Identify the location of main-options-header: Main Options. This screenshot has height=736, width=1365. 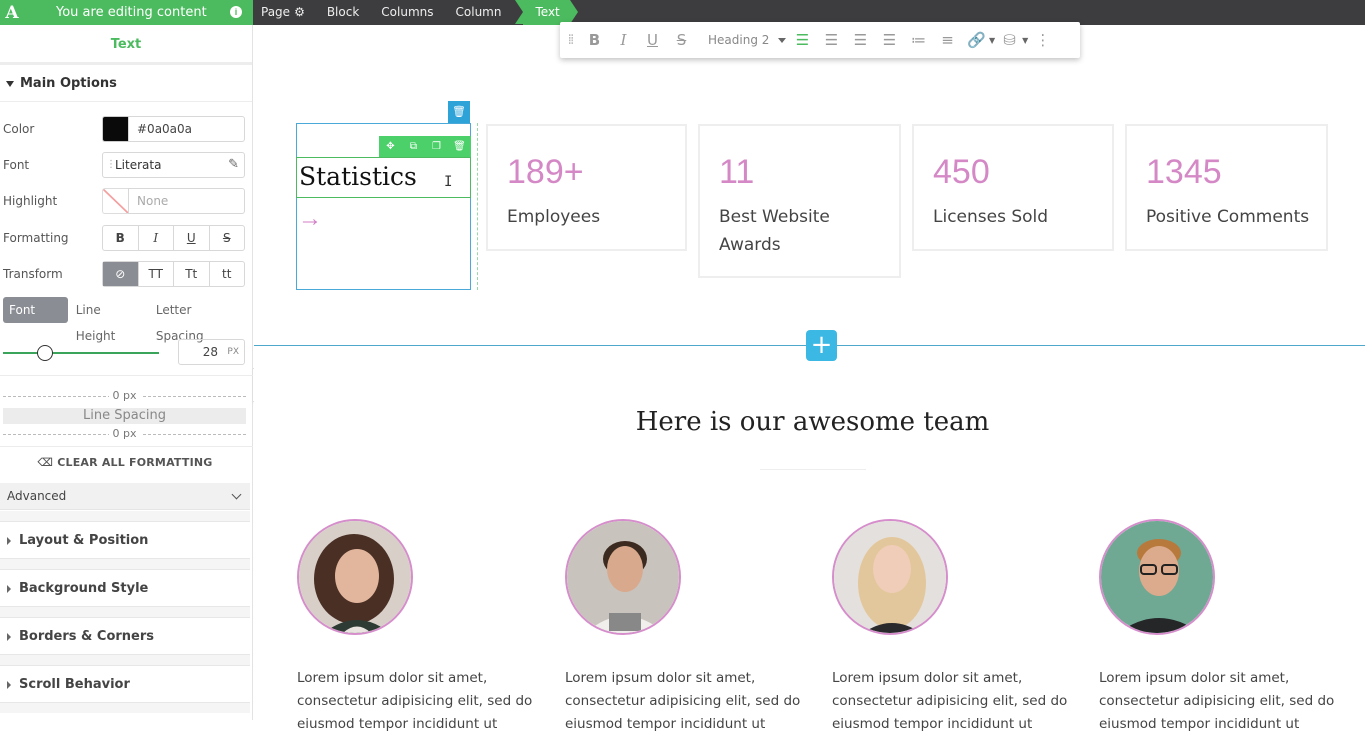
(126, 83).